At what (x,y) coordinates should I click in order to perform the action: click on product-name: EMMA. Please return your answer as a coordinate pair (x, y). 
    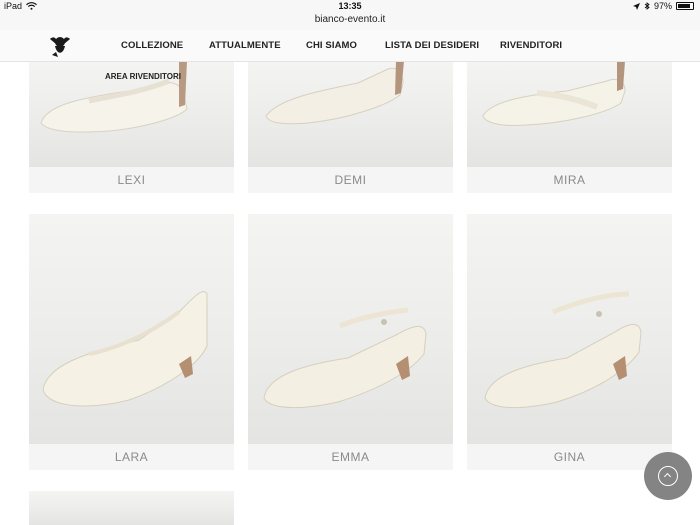
    Looking at the image, I should click on (350, 457).